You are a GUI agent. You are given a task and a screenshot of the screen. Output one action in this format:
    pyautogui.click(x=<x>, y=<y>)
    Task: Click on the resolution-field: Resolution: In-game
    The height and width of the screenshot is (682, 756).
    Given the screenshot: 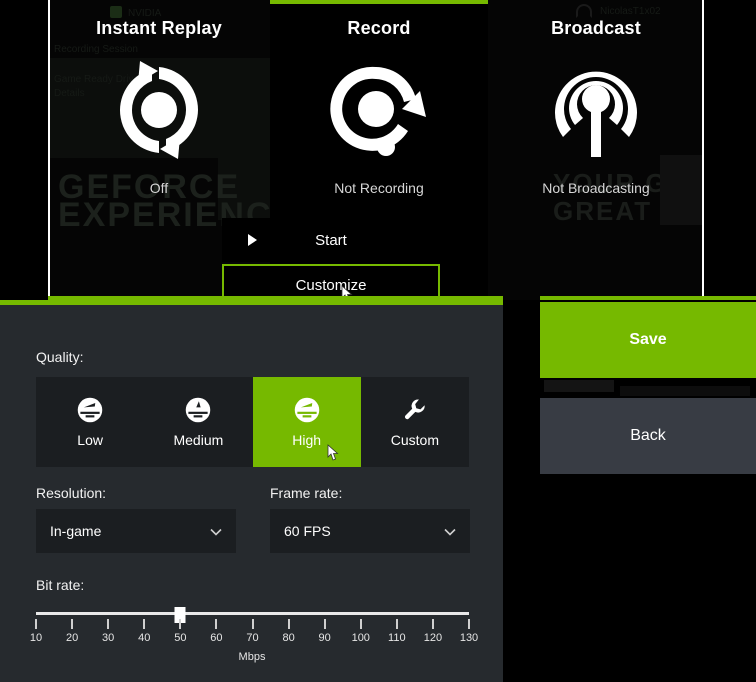 What is the action you would take?
    pyautogui.click(x=136, y=519)
    